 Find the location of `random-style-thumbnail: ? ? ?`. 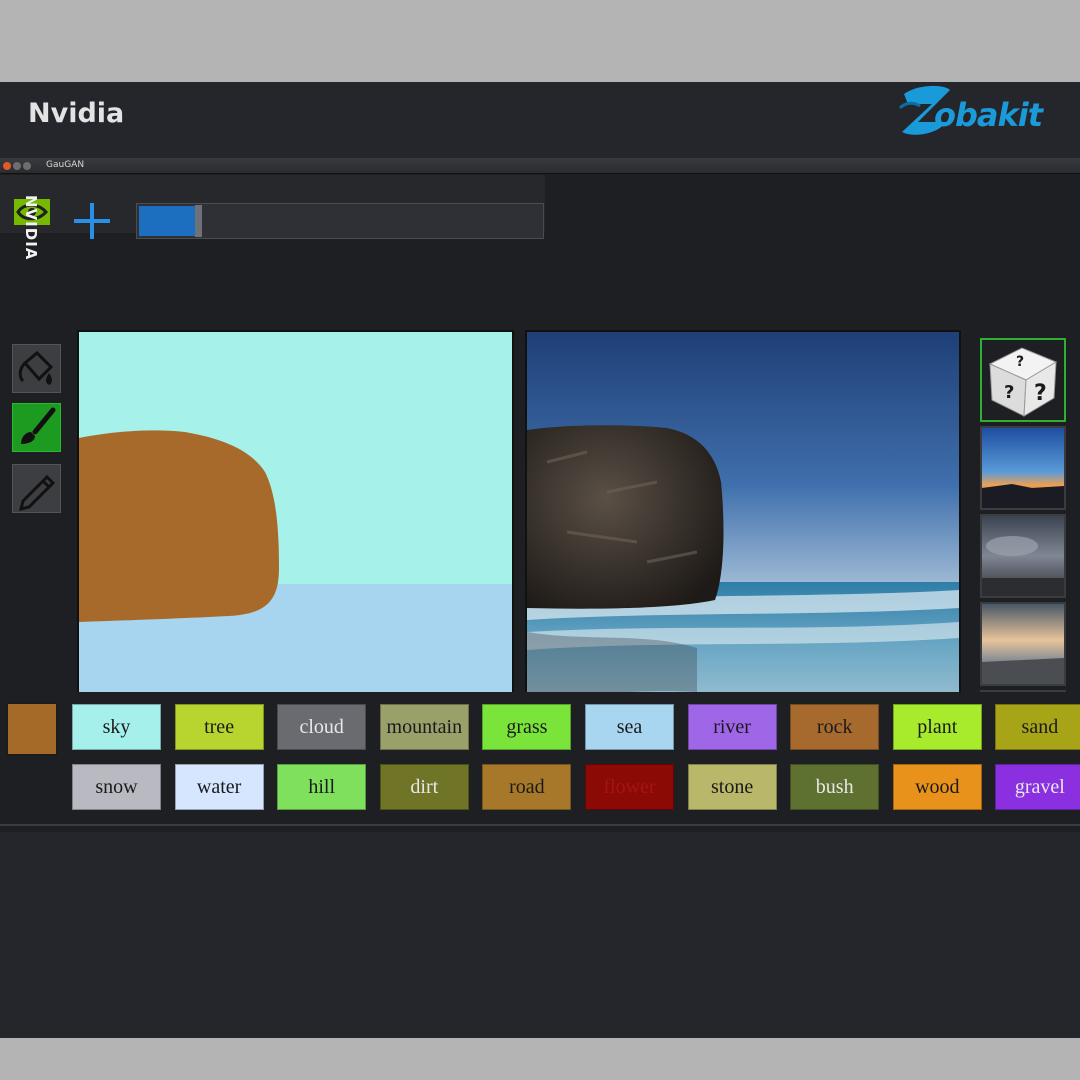

random-style-thumbnail: ? ? ? is located at coordinates (1023, 380).